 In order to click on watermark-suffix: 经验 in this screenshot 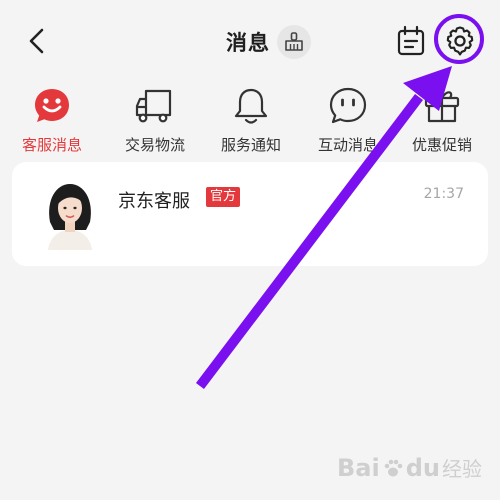, I will do `click(462, 469)`.